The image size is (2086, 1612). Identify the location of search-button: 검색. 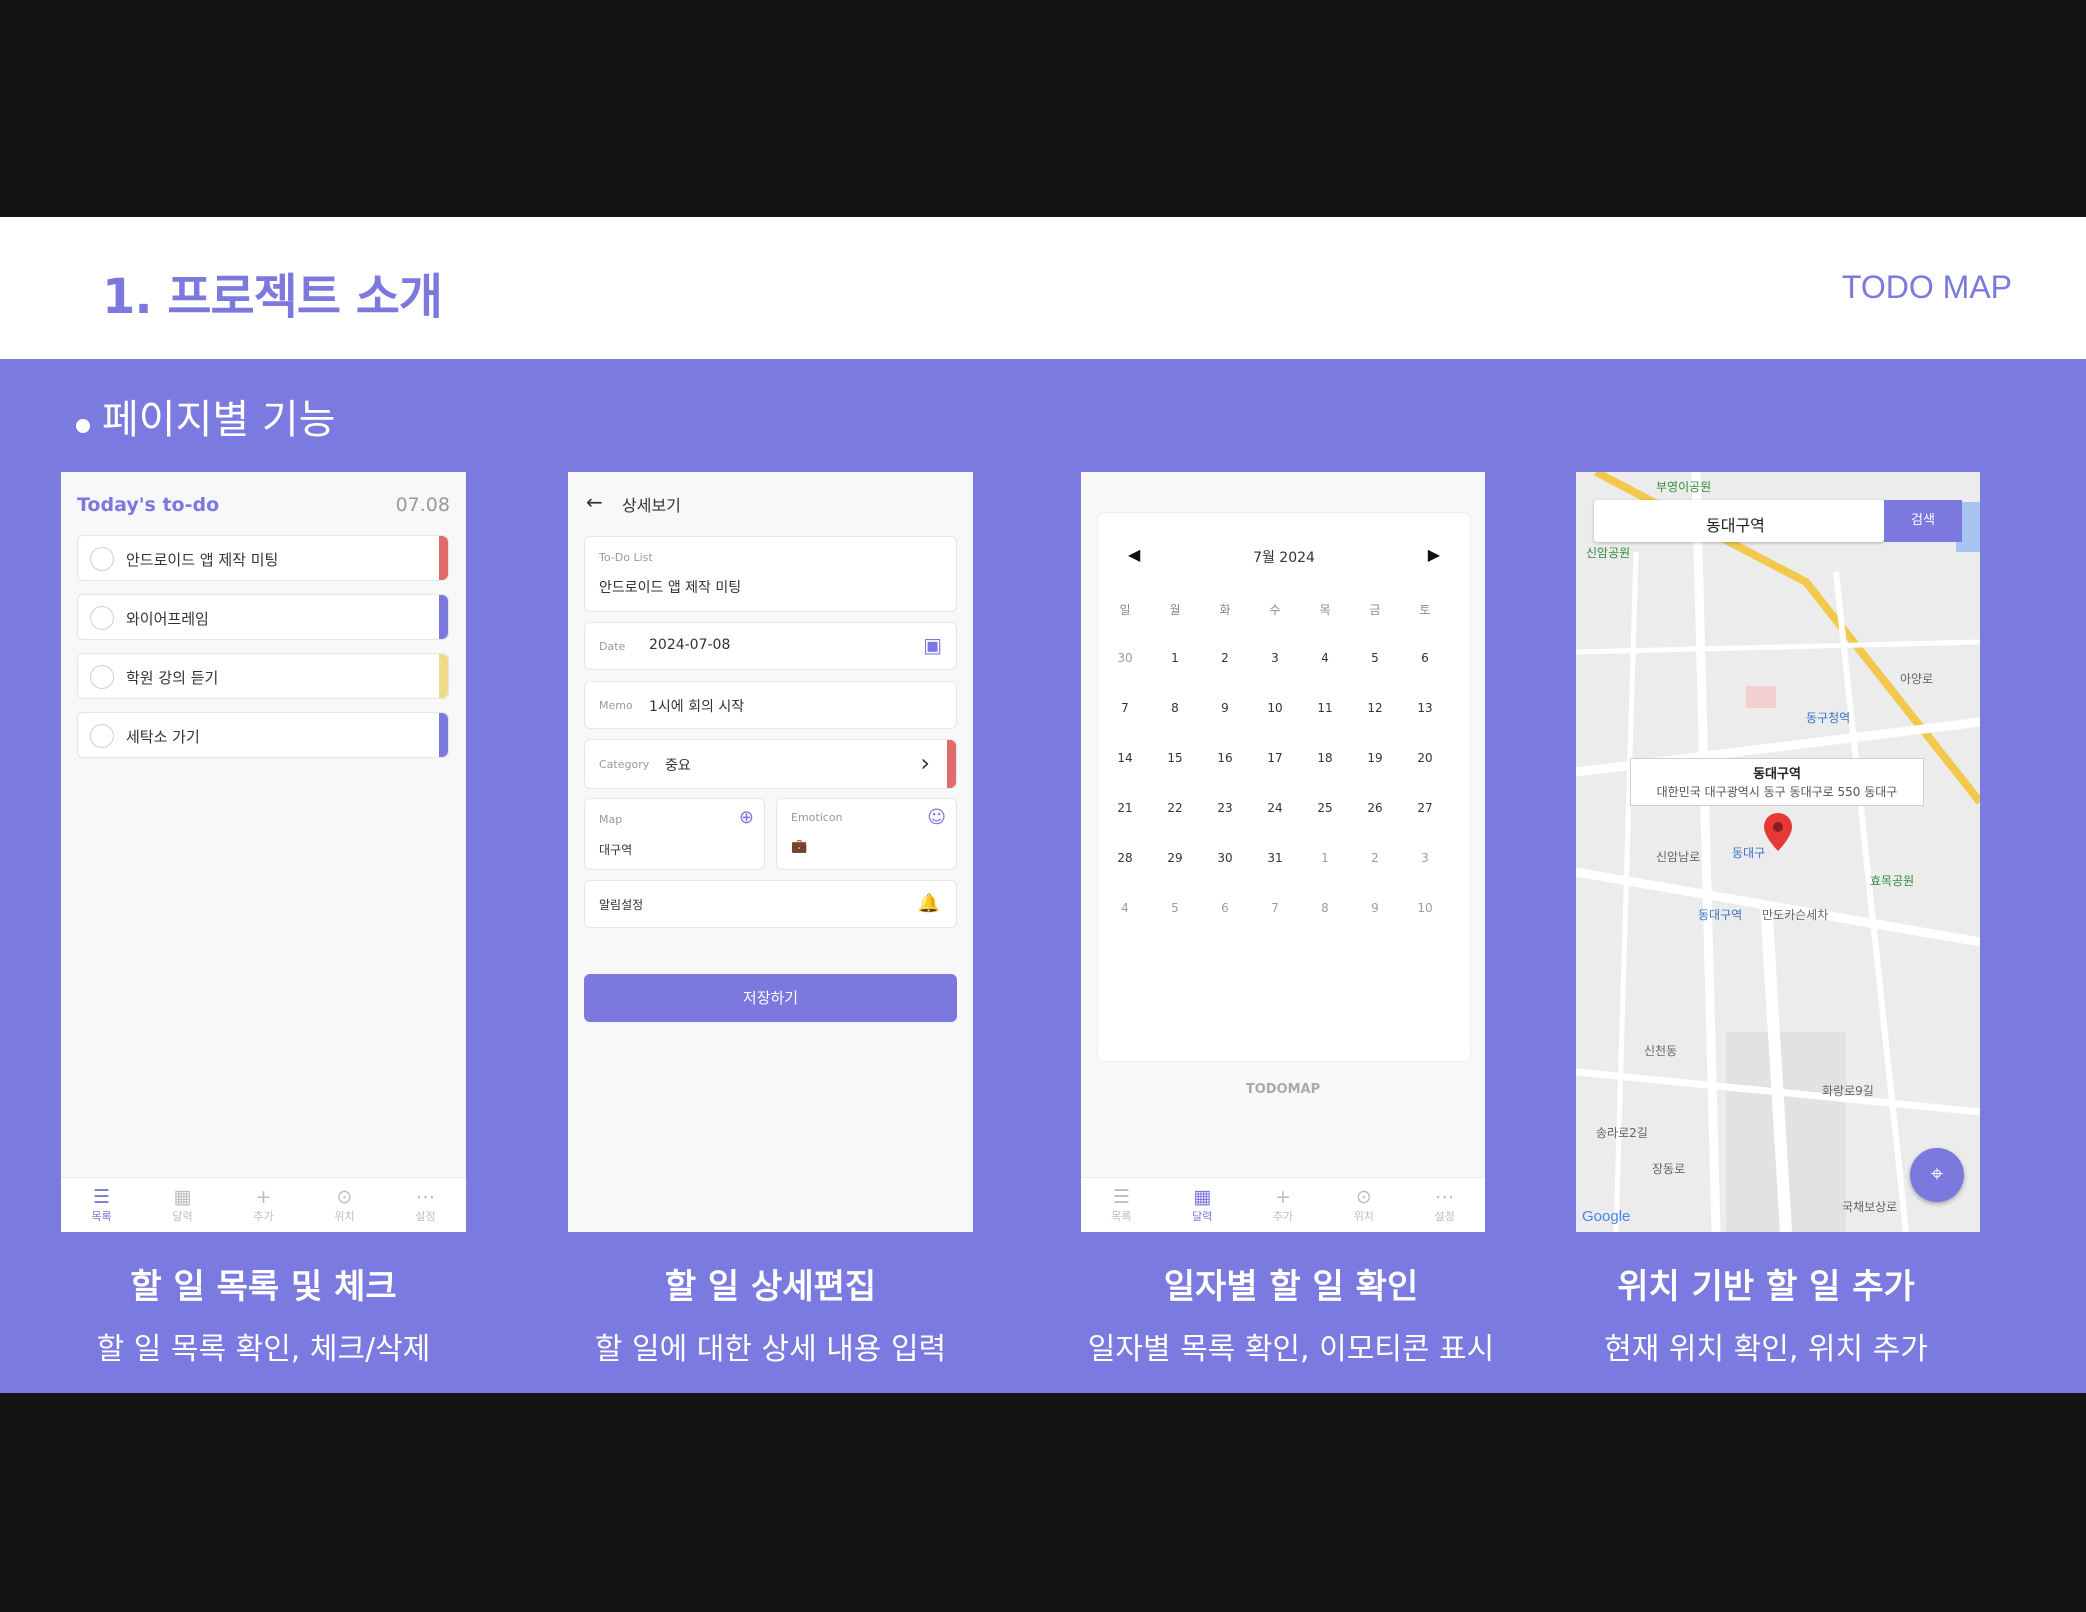
(1923, 521).